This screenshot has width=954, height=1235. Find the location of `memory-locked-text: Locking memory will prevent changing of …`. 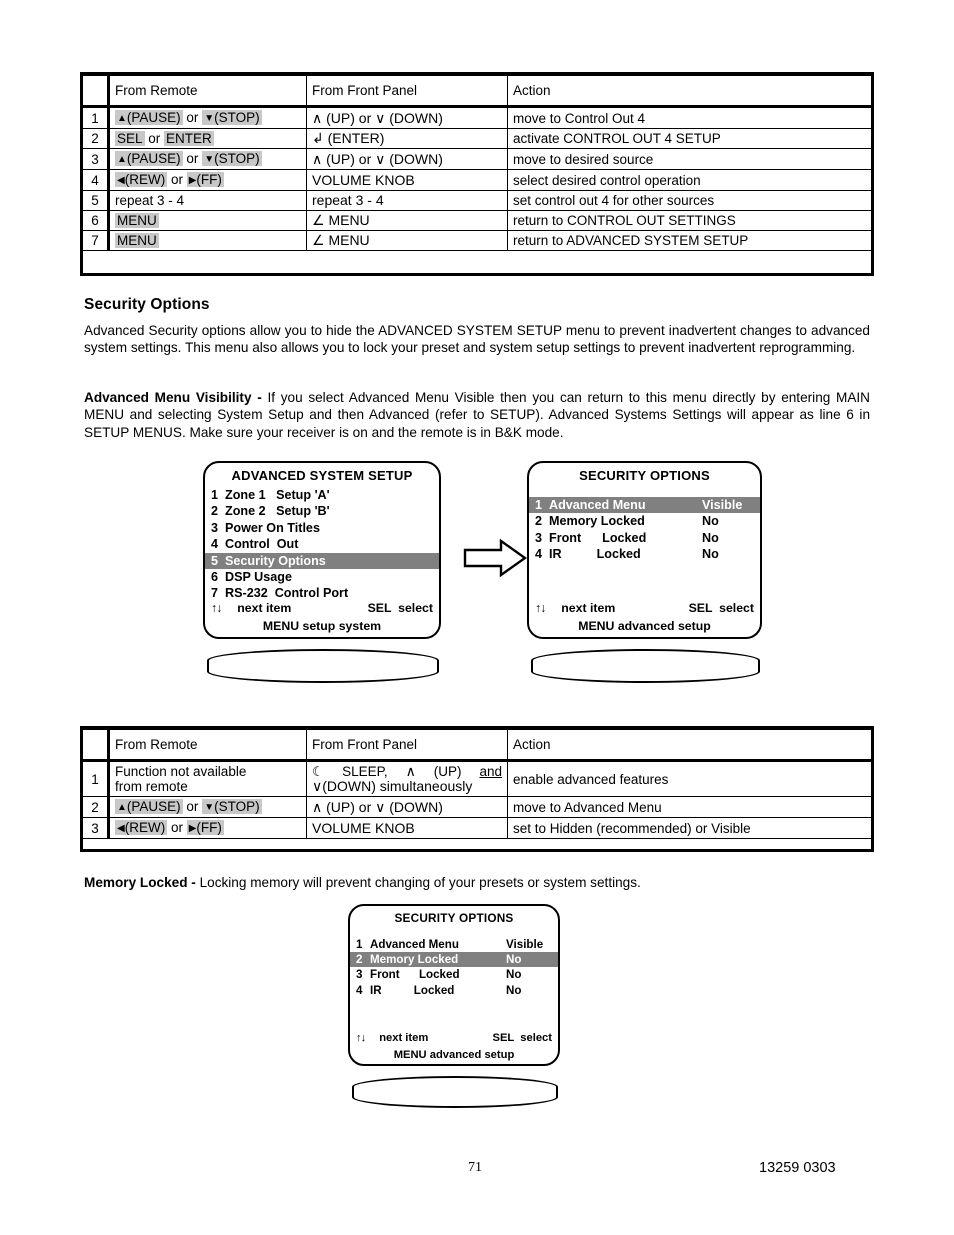

memory-locked-text: Locking memory will prevent changing of … is located at coordinates (420, 882).